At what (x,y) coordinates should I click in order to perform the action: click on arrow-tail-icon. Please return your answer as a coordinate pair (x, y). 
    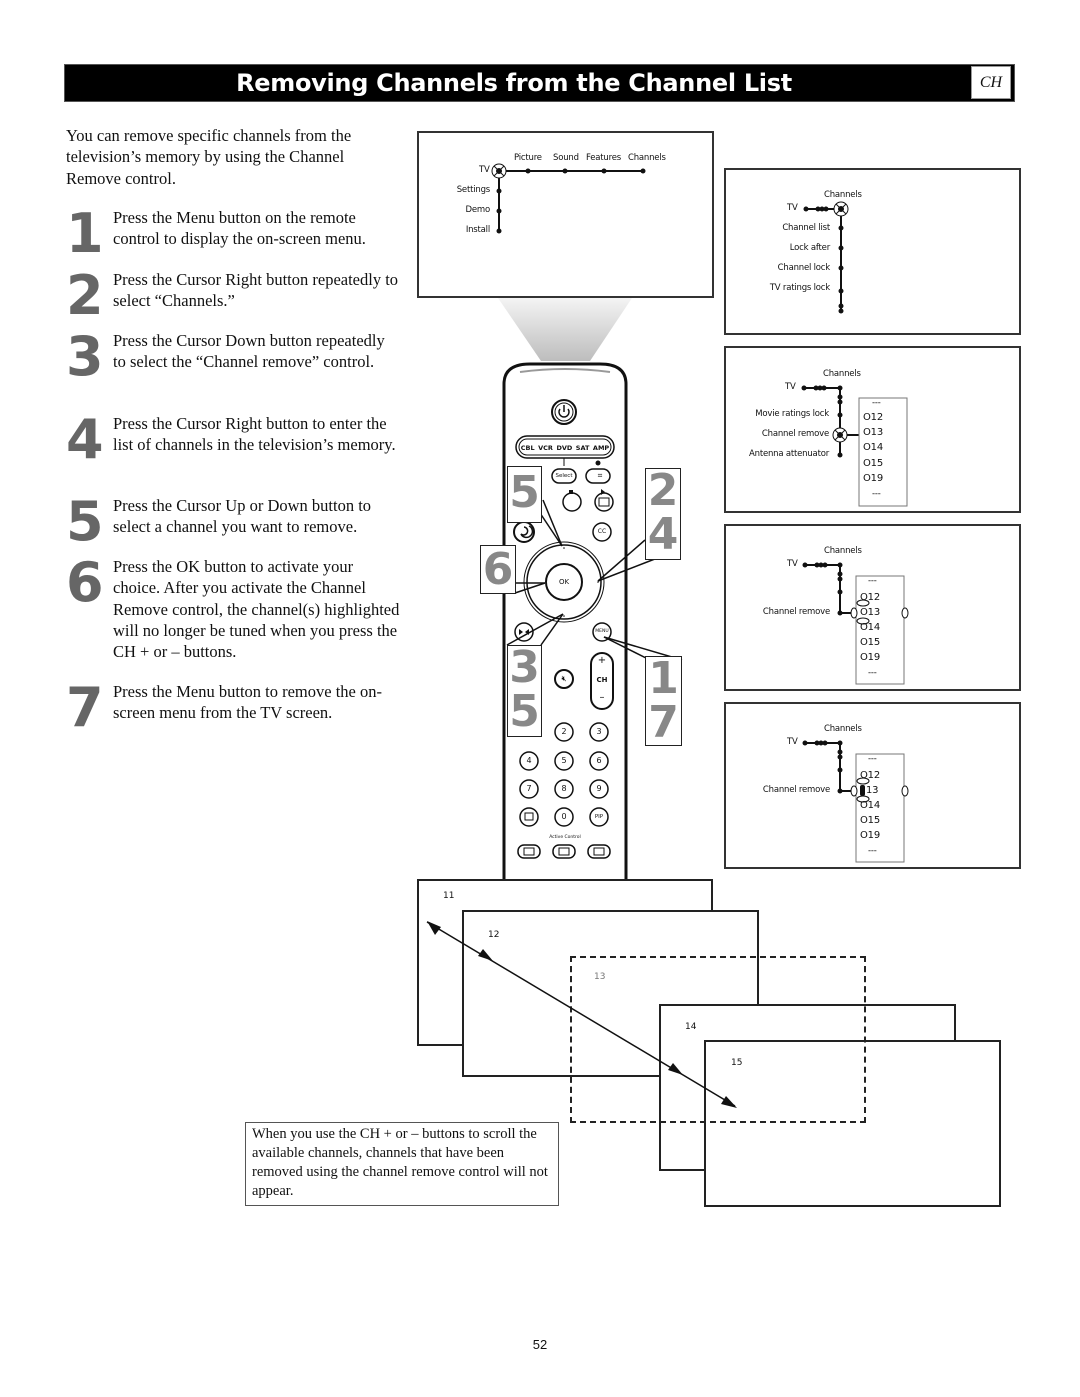
    Looking at the image, I should click on (434, 928).